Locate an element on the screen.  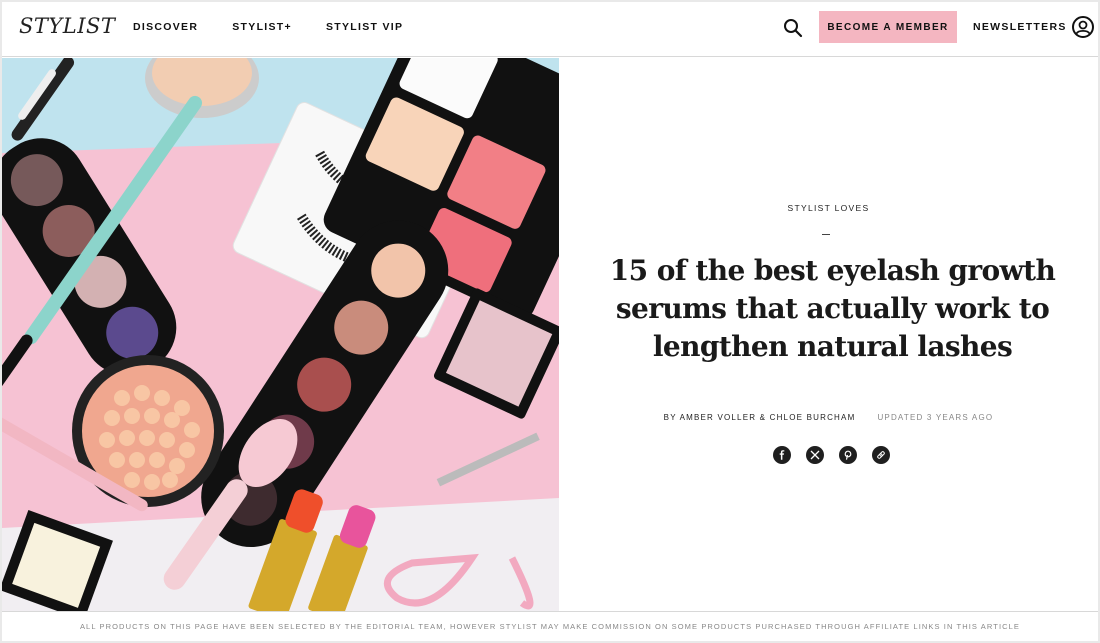
site-logo: STYLIST is located at coordinates (67, 26).